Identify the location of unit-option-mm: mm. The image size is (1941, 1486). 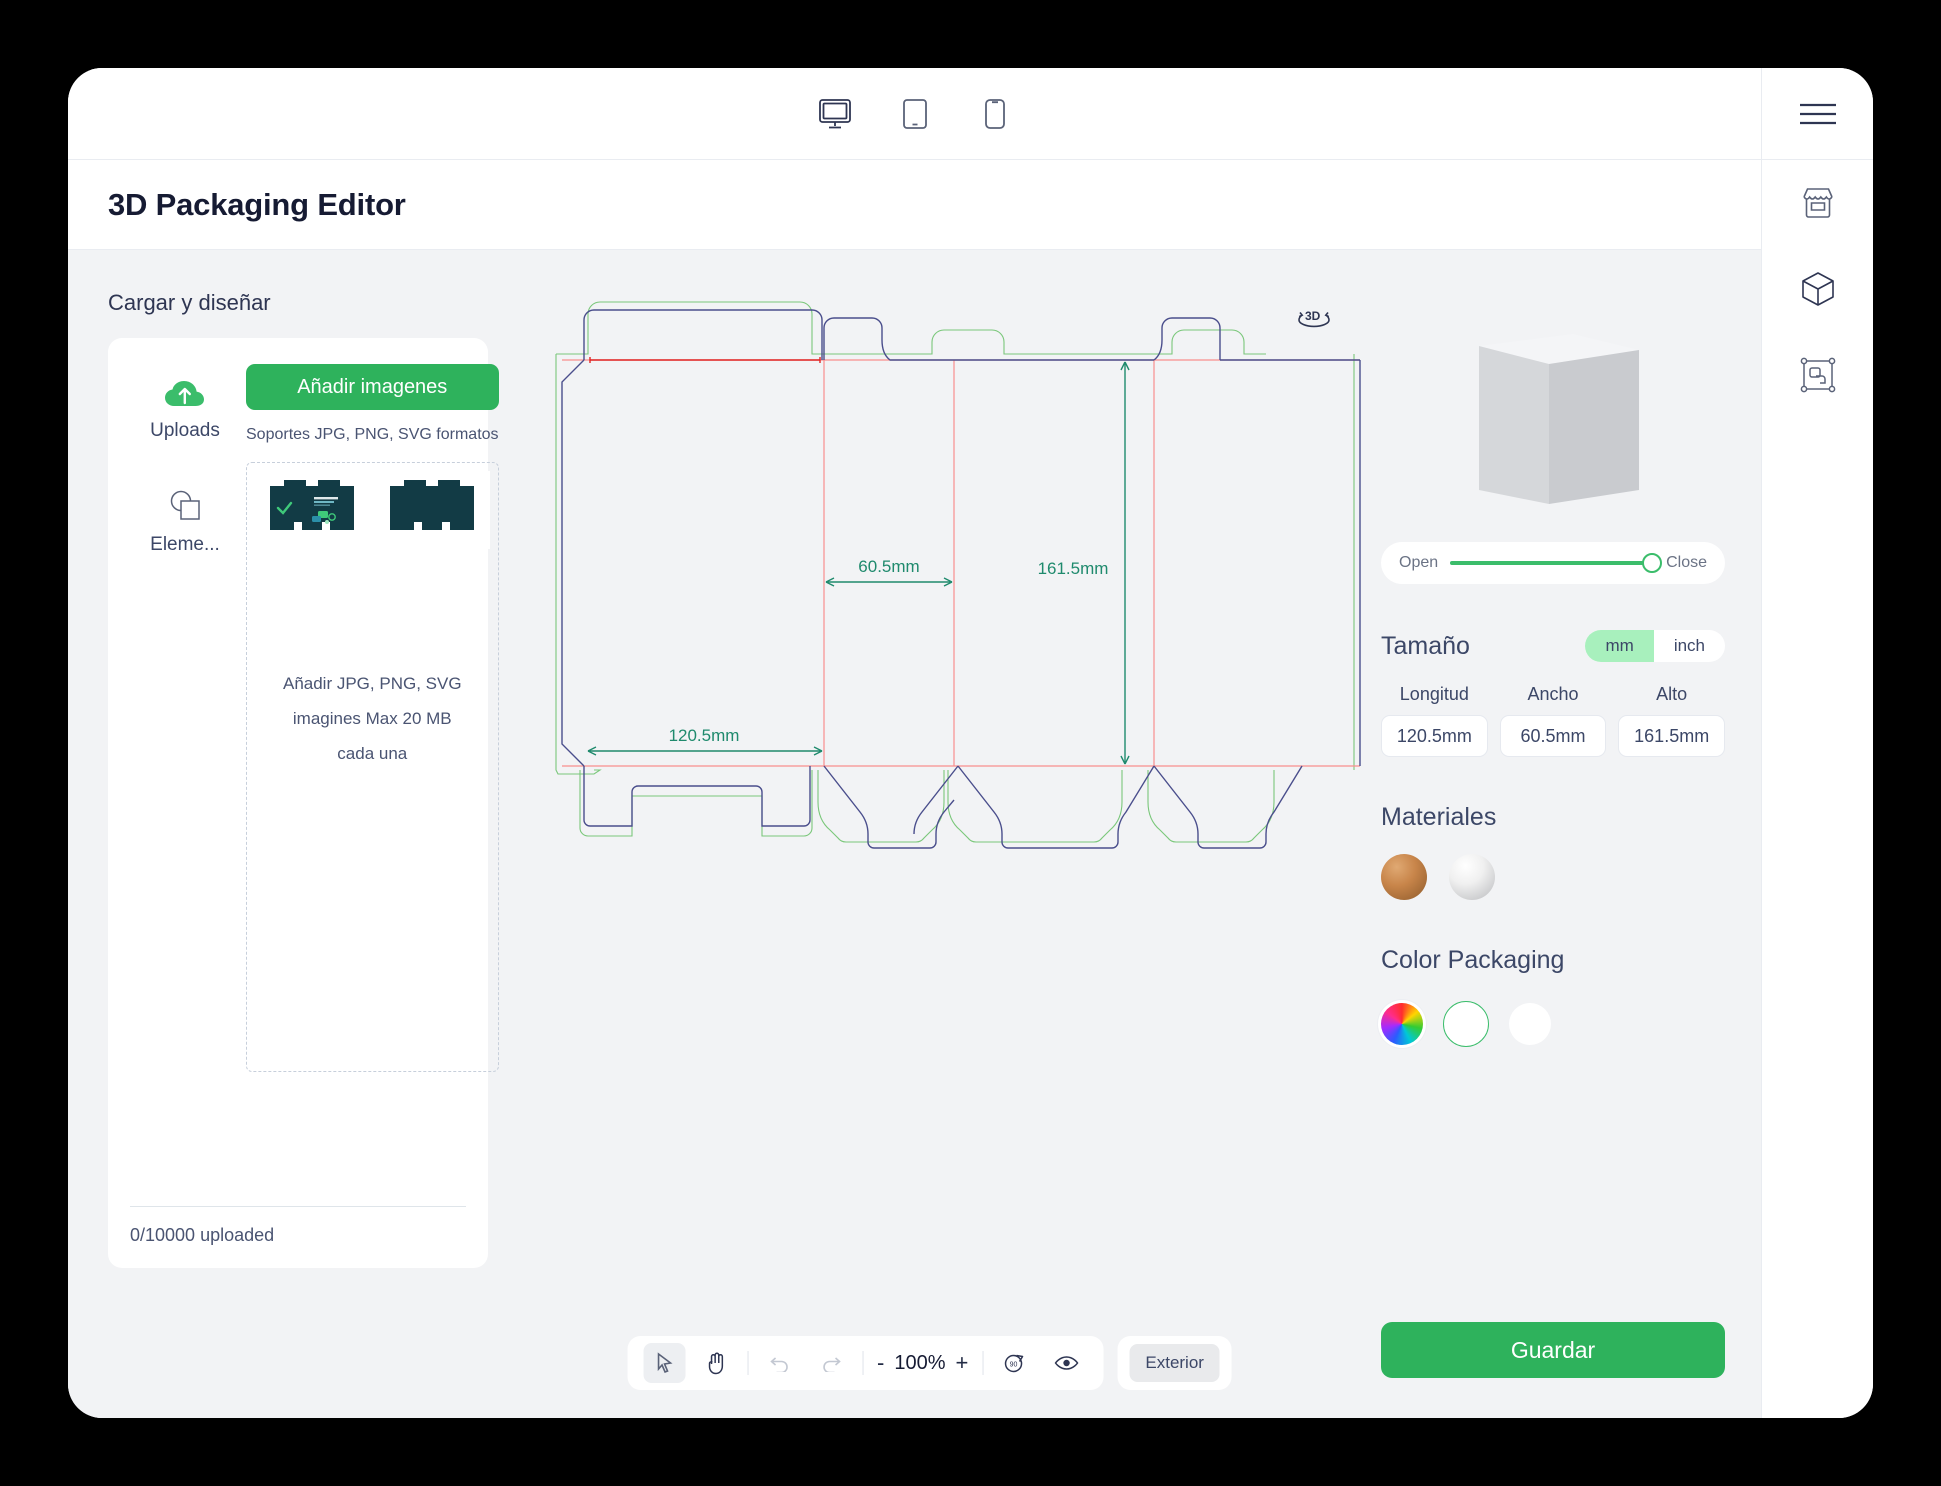
(1619, 646).